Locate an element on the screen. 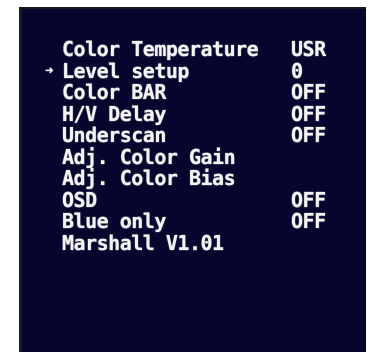  menu-item-level-setup: ➜ Level setup 0 is located at coordinates (198, 70).